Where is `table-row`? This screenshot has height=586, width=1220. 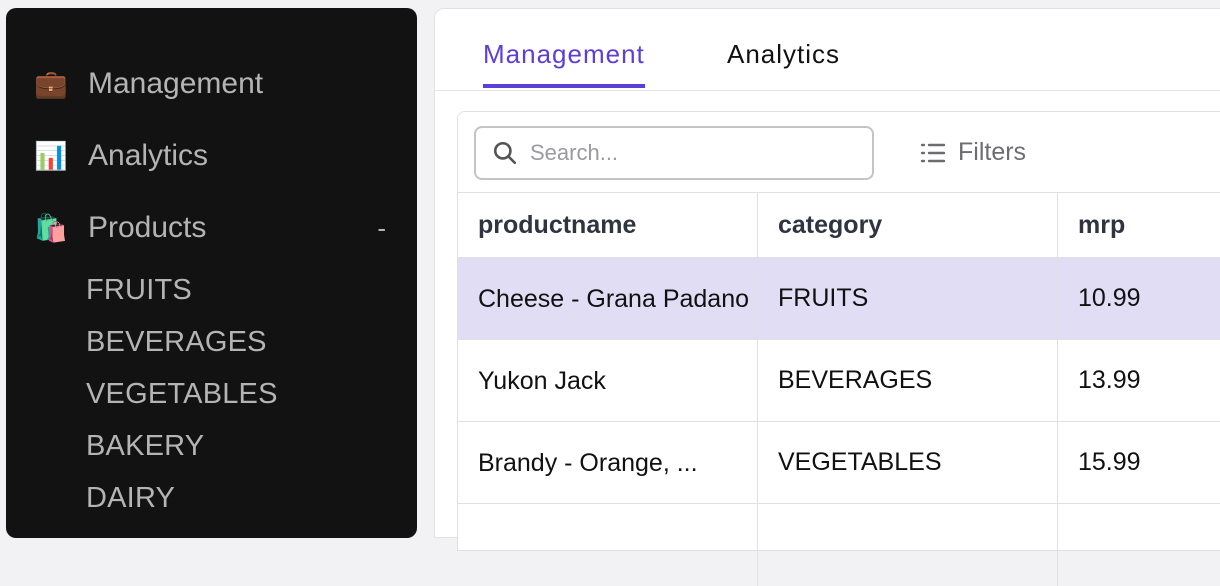 table-row is located at coordinates (839, 545).